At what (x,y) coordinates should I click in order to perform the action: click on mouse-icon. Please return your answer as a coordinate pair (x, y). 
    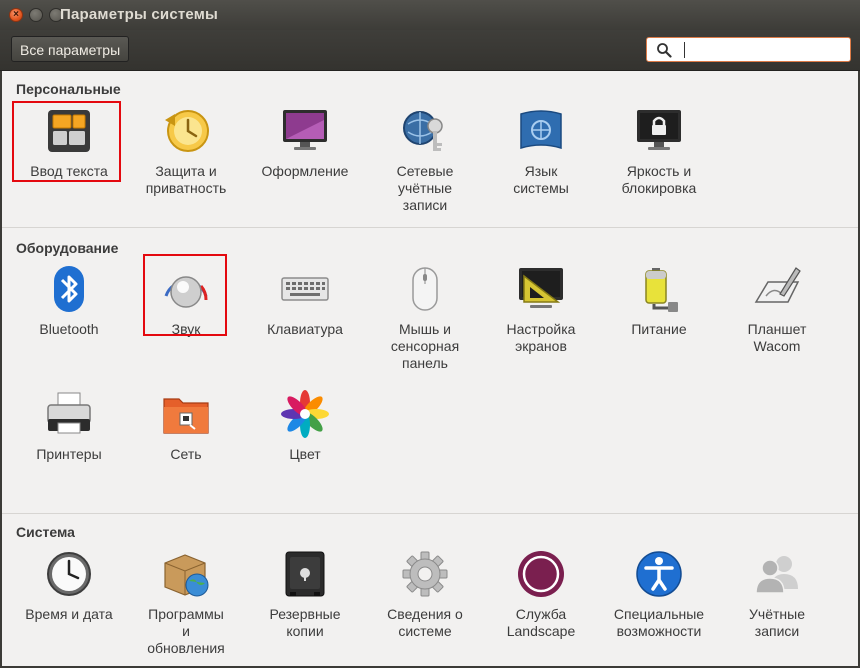
    Looking at the image, I should click on (425, 289).